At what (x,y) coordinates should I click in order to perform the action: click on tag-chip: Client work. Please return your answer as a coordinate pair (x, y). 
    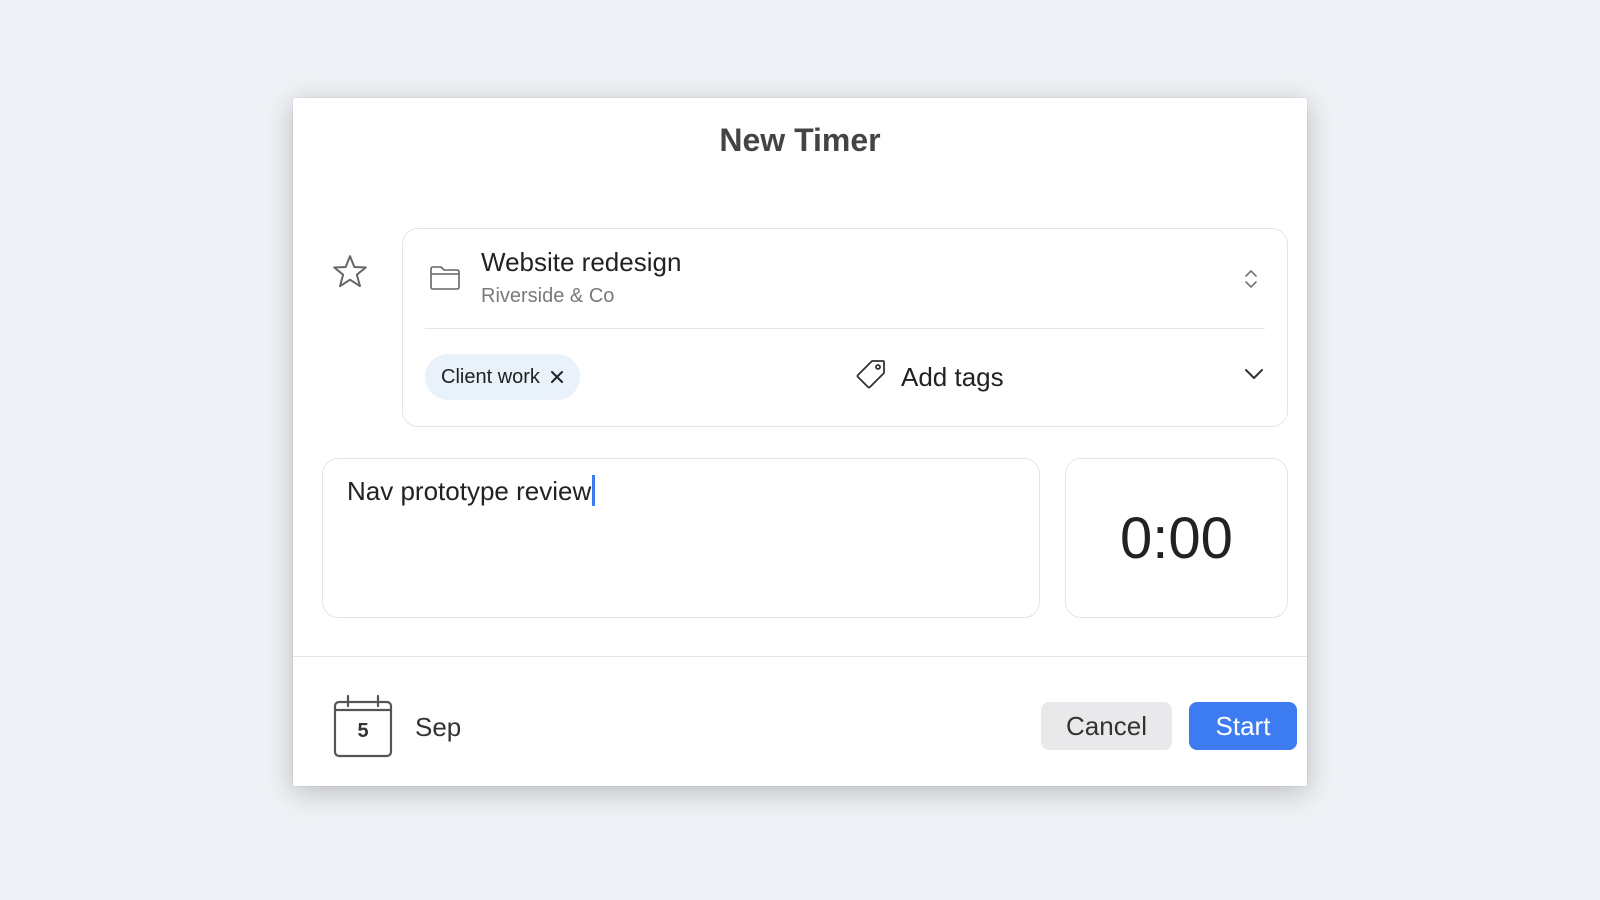
    Looking at the image, I should click on (502, 377).